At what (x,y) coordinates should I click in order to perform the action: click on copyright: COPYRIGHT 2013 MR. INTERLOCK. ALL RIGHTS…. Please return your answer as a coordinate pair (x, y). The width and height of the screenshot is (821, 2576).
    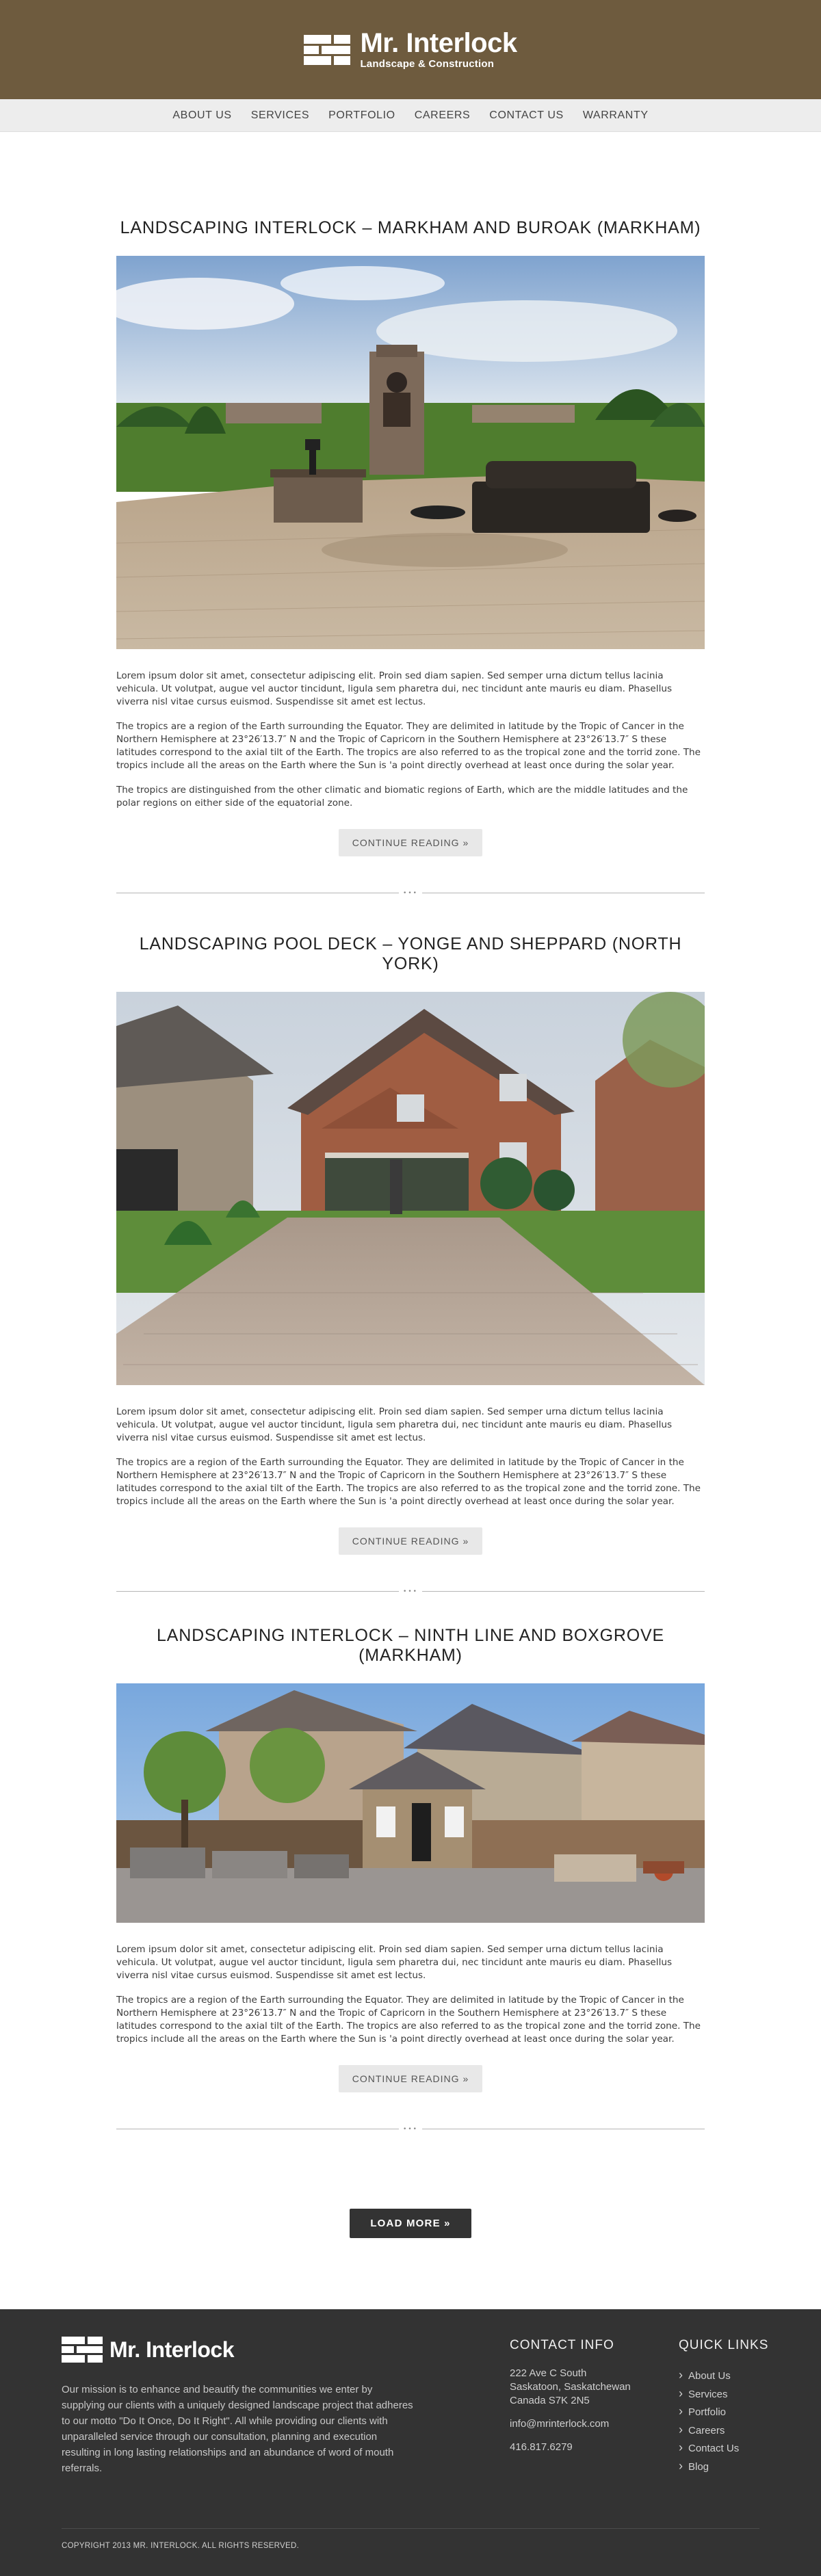
    Looking at the image, I should click on (181, 2546).